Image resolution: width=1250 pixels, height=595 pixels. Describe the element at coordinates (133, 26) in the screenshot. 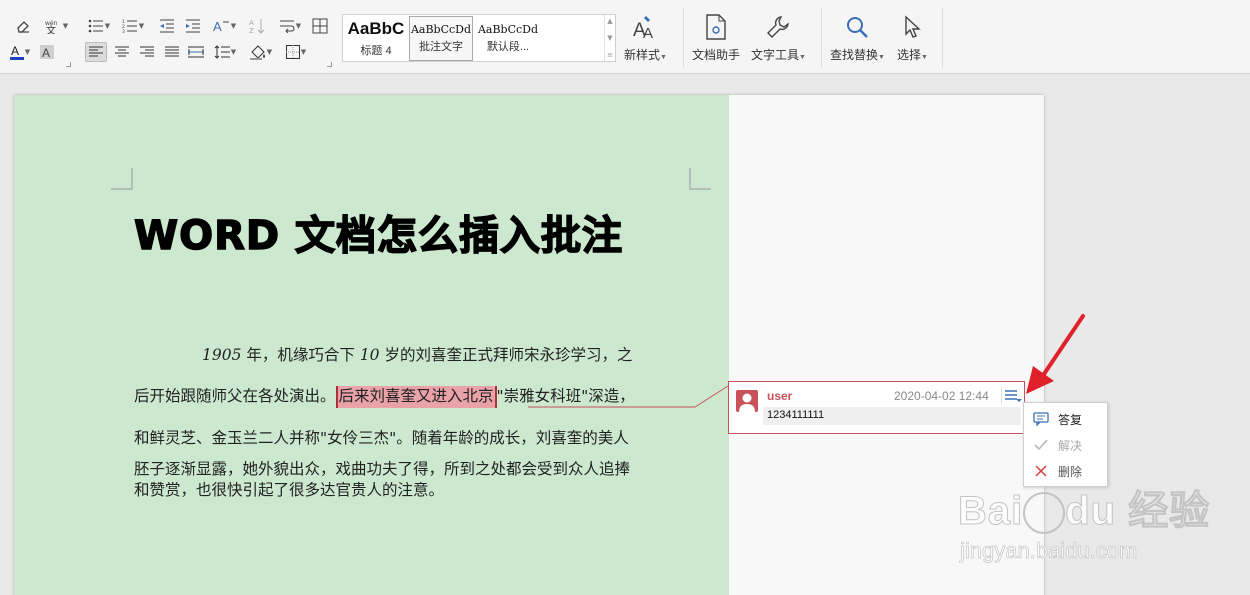

I see `numbered-list-button: 1 2 3 ▼` at that location.